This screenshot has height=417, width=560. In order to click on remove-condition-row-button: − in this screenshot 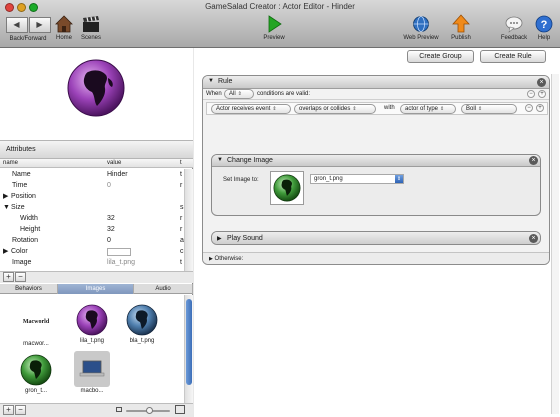, I will do `click(529, 108)`.